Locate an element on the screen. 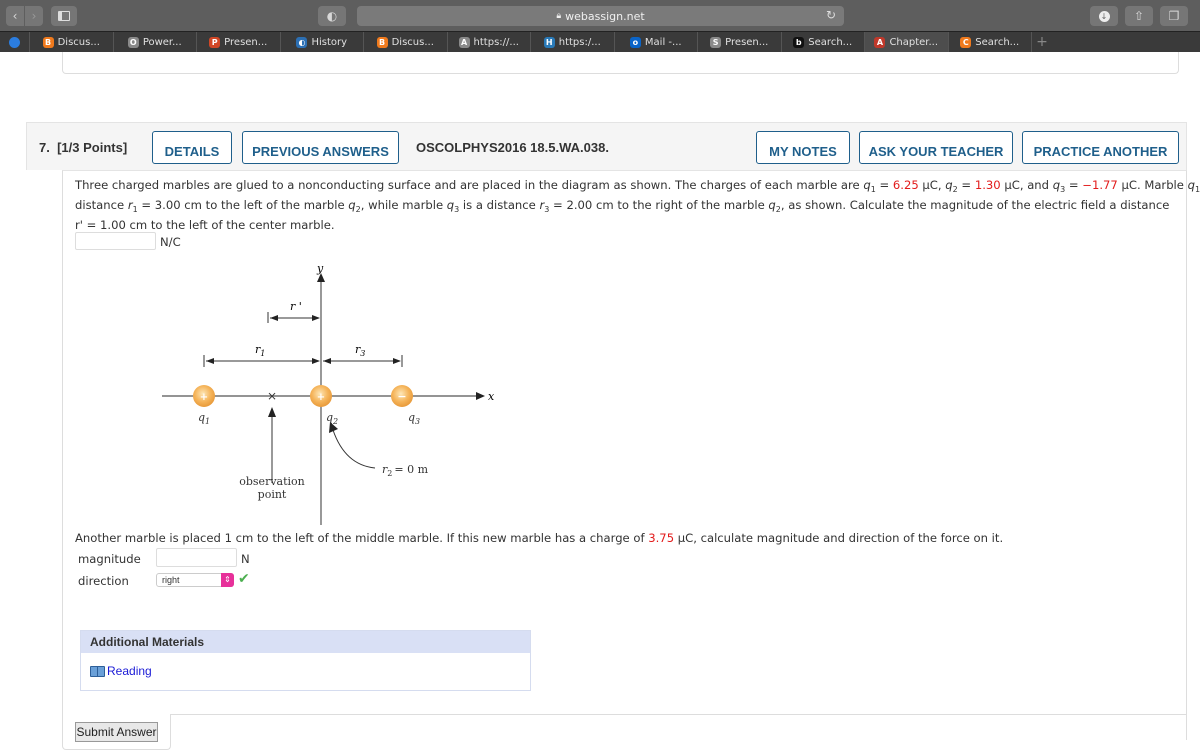 The width and height of the screenshot is (1200, 750). svg-text: q2 is located at coordinates (332, 418).